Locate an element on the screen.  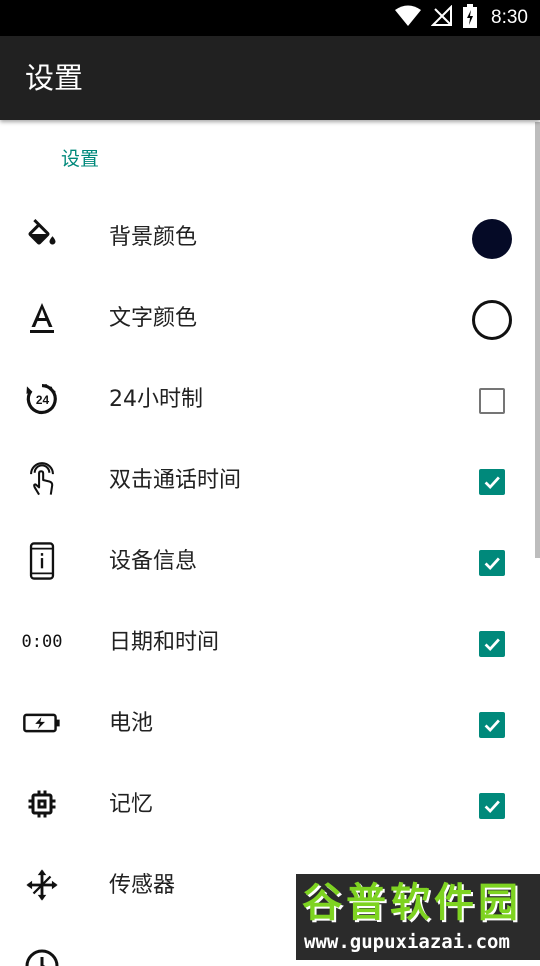
battery-icon is located at coordinates (42, 723).